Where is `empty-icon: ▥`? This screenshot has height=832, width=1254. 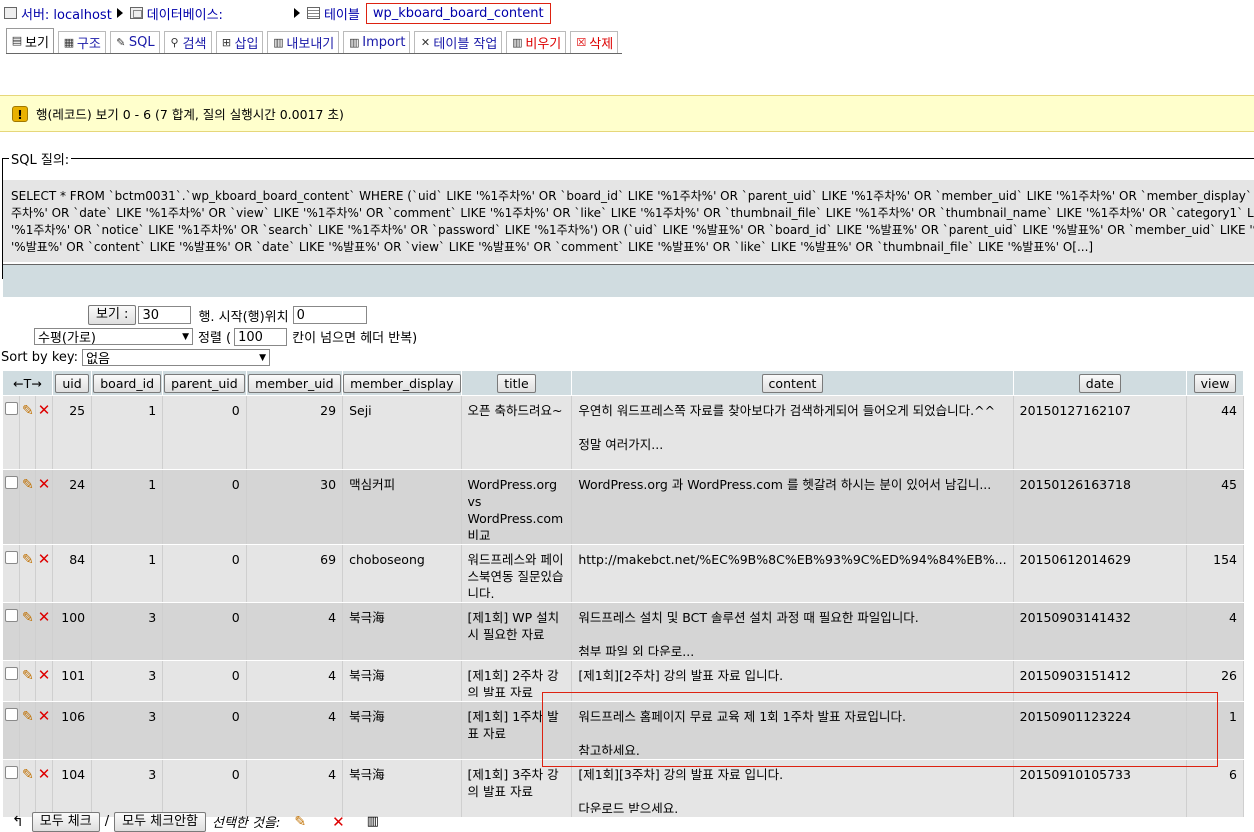
empty-icon: ▥ is located at coordinates (517, 42).